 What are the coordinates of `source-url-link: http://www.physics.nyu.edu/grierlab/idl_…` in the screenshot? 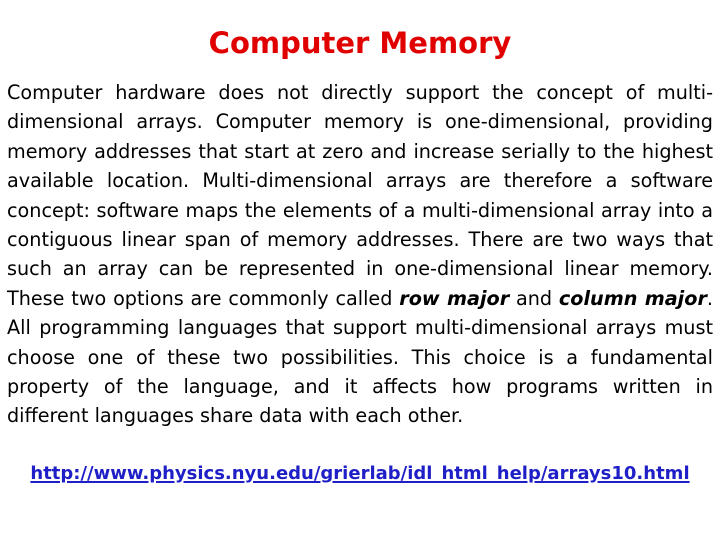 It's located at (359, 474).